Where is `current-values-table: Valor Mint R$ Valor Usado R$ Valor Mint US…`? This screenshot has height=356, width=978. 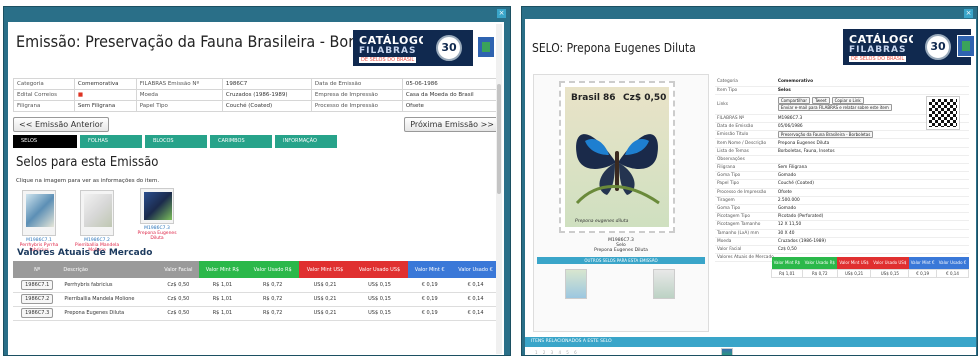 current-values-table: Valor Mint R$ Valor Usado R$ Valor Mint US… is located at coordinates (870, 267).